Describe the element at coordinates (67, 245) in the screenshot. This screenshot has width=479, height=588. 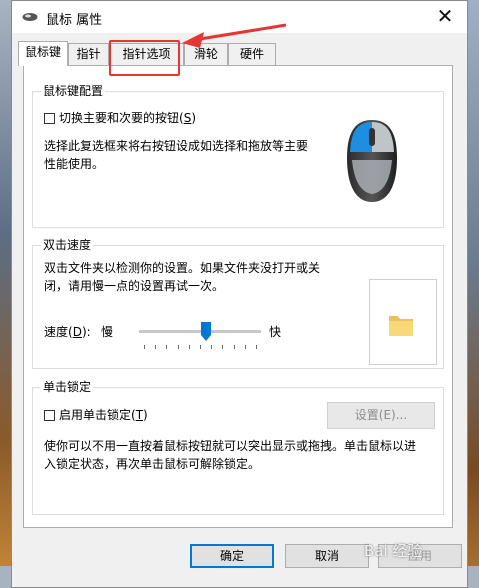
I see `group-title: 双击速度` at that location.